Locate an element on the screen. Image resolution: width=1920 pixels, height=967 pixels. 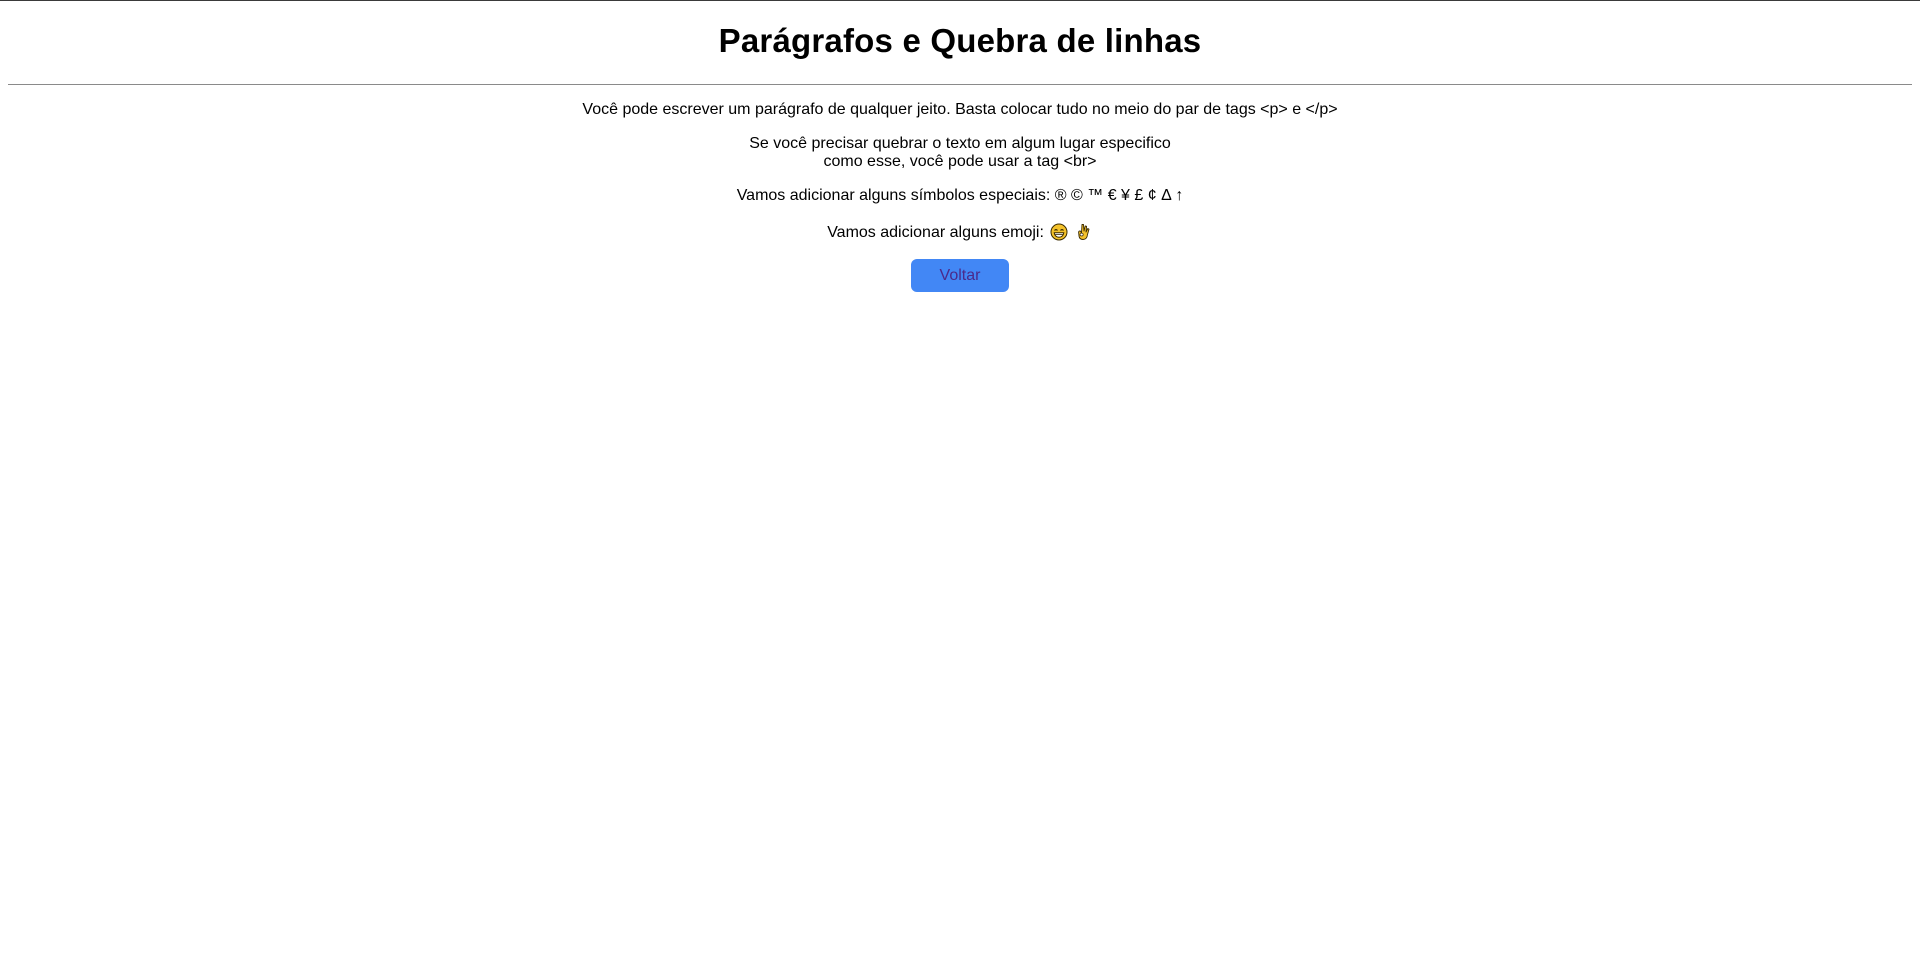
back-button: Voltar is located at coordinates (960, 275).